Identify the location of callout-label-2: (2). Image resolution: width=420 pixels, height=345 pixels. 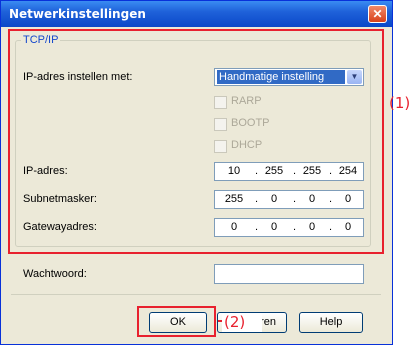
(235, 322).